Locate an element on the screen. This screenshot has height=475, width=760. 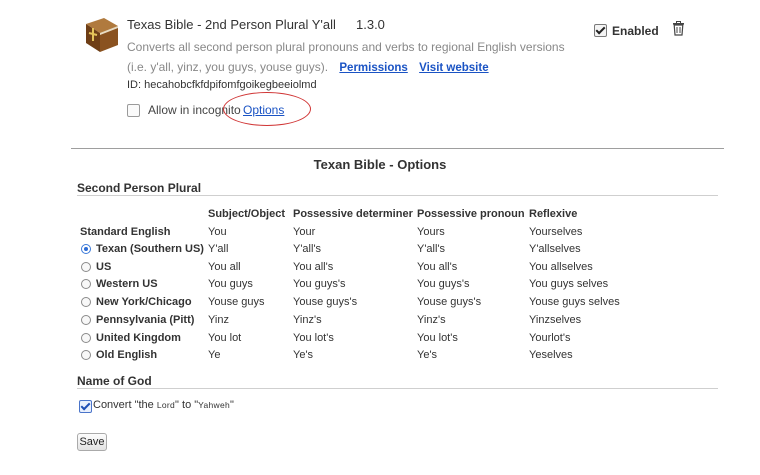
trash-icon is located at coordinates (678, 28).